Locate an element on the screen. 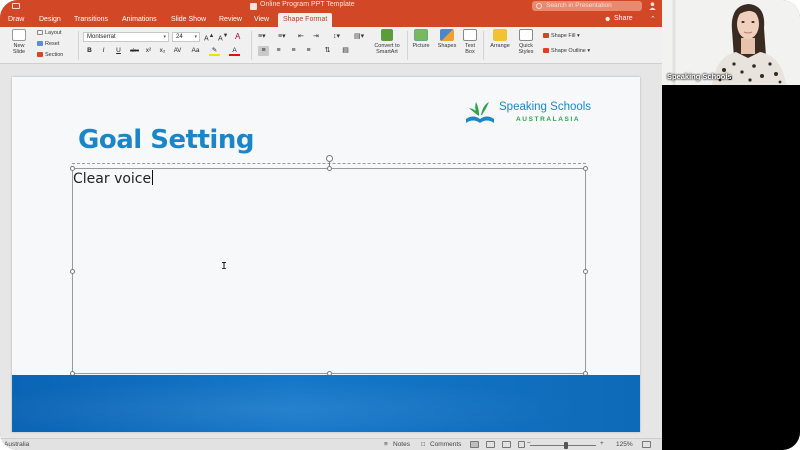 Image resolution: width=800 pixels, height=450 pixels. font-name-select: Montserrat ▾ is located at coordinates (126, 37).